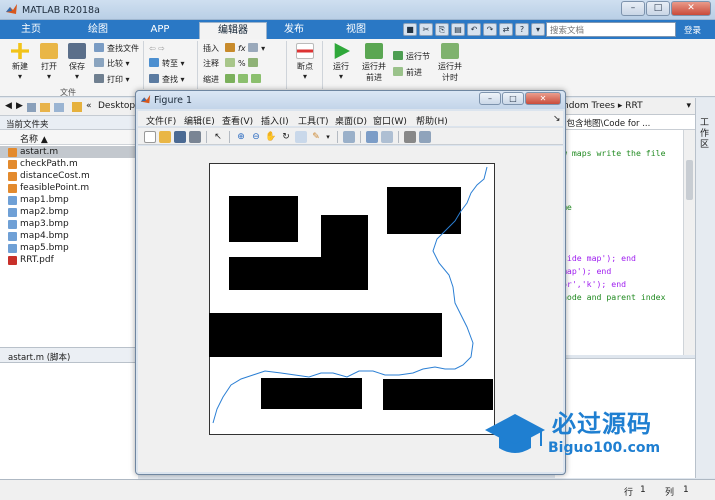 This screenshot has width=715, height=500. I want to click on figure-toolbar: ↖ ⊕ ⊖ ✋ ↻ ✎ ▾, so click(350, 136).